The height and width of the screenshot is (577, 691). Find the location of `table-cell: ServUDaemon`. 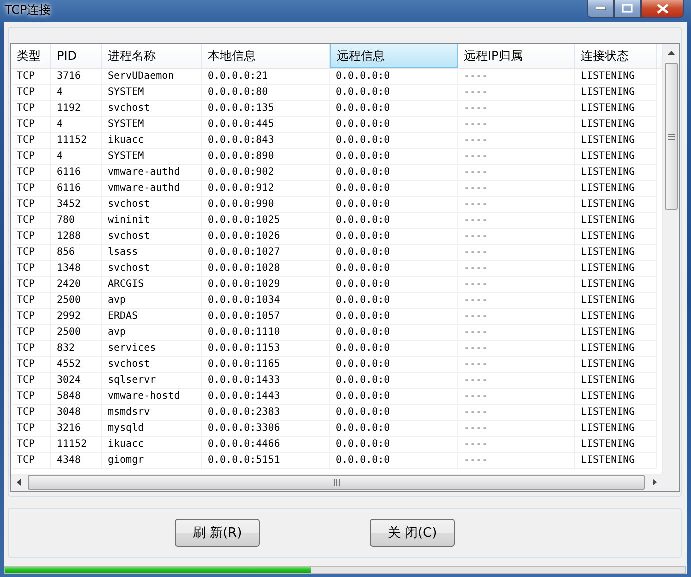

table-cell: ServUDaemon is located at coordinates (152, 77).